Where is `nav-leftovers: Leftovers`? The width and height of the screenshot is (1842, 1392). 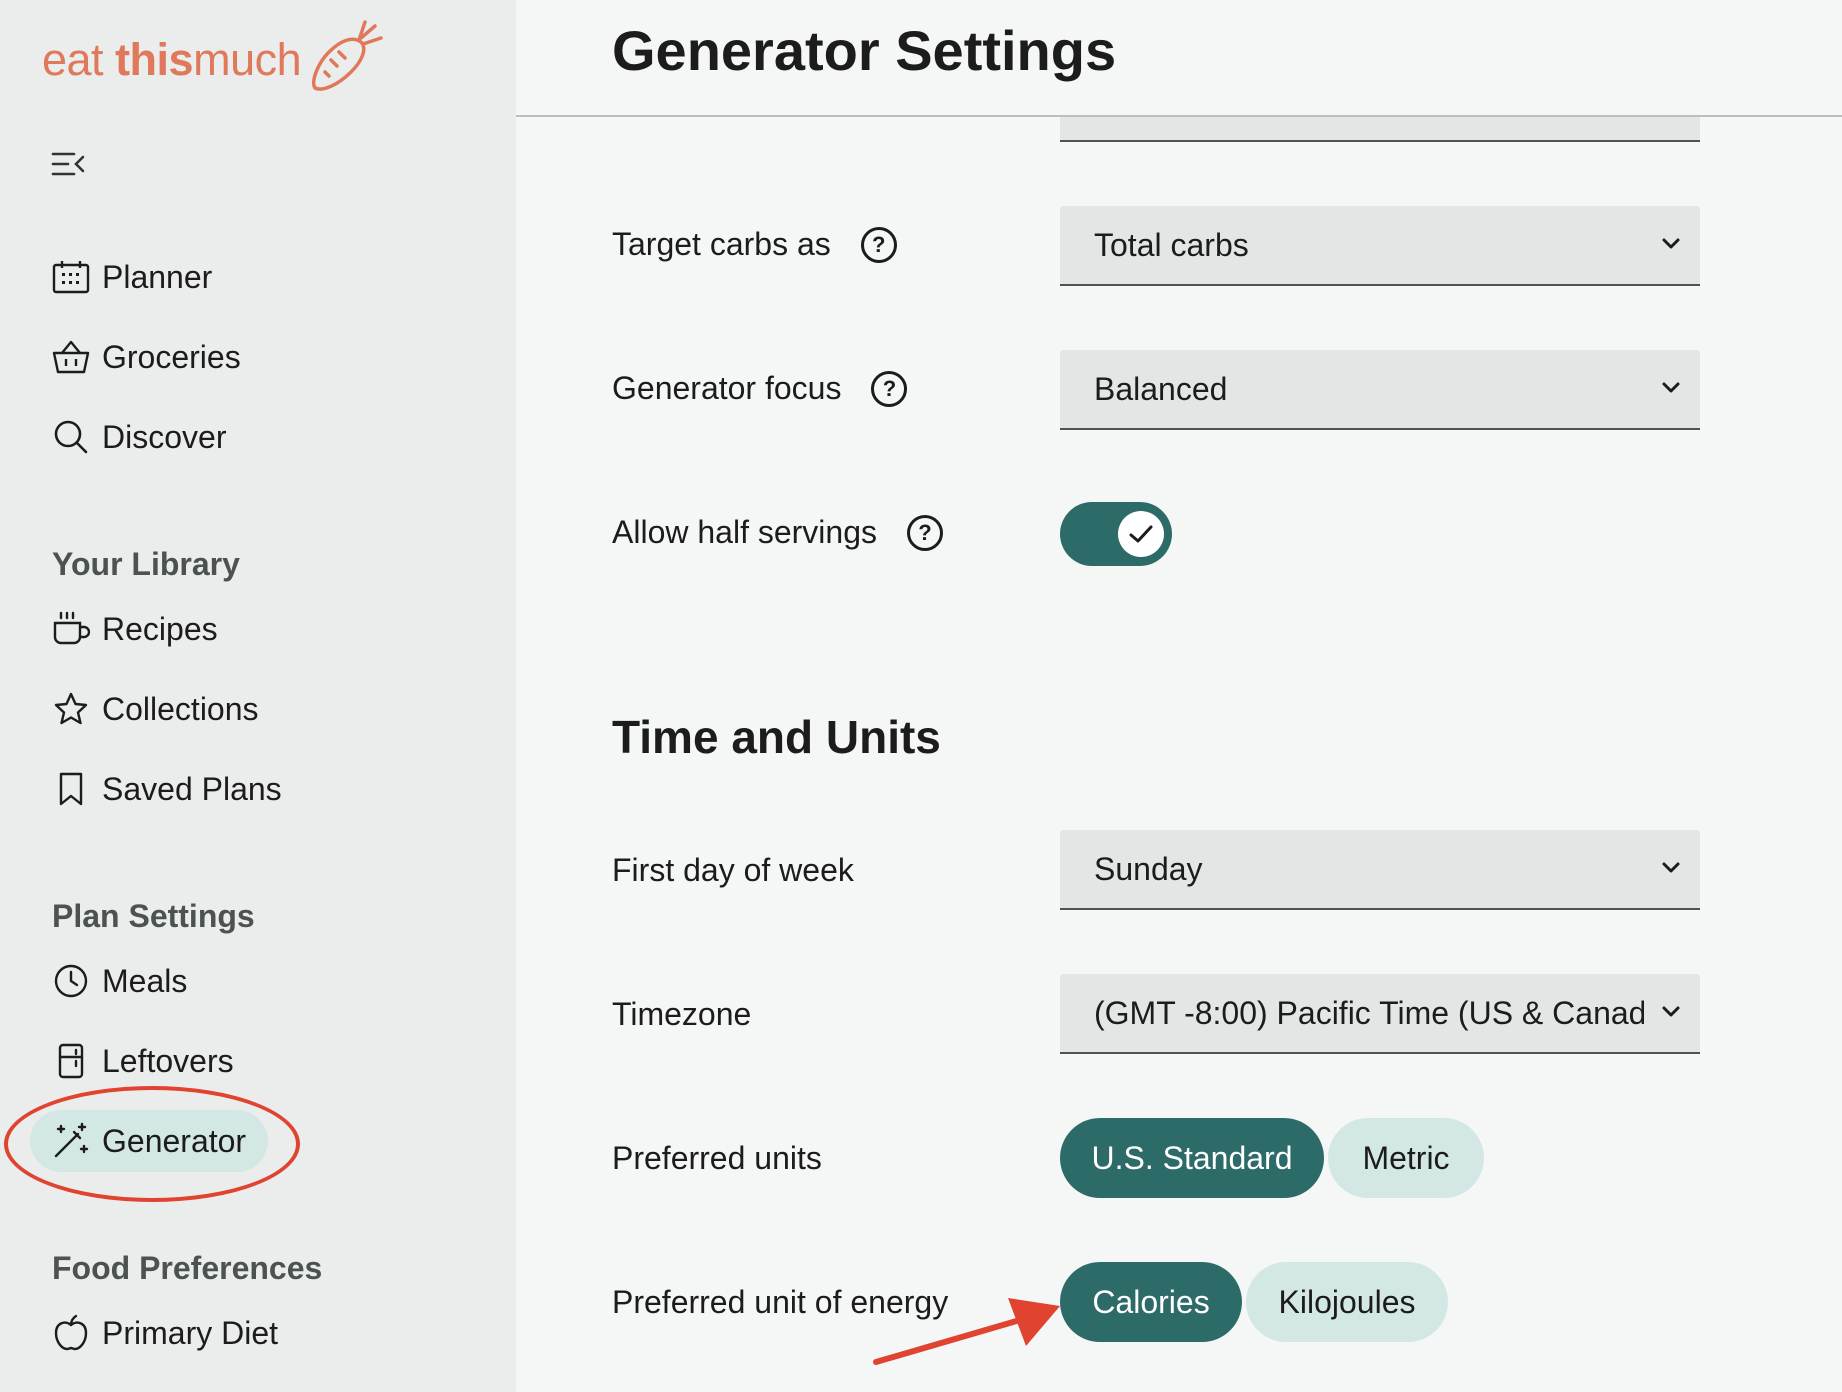
nav-leftovers: Leftovers is located at coordinates (143, 1061).